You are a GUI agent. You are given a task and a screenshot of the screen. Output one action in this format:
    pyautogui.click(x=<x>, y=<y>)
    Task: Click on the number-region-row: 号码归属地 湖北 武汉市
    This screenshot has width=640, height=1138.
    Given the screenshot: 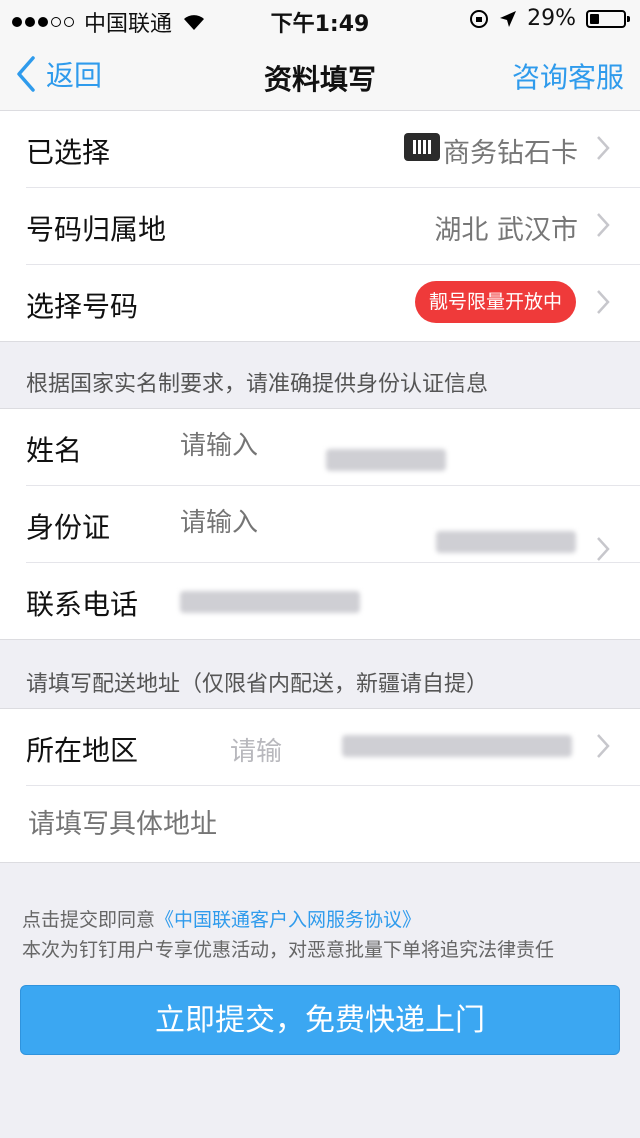 What is the action you would take?
    pyautogui.click(x=333, y=226)
    